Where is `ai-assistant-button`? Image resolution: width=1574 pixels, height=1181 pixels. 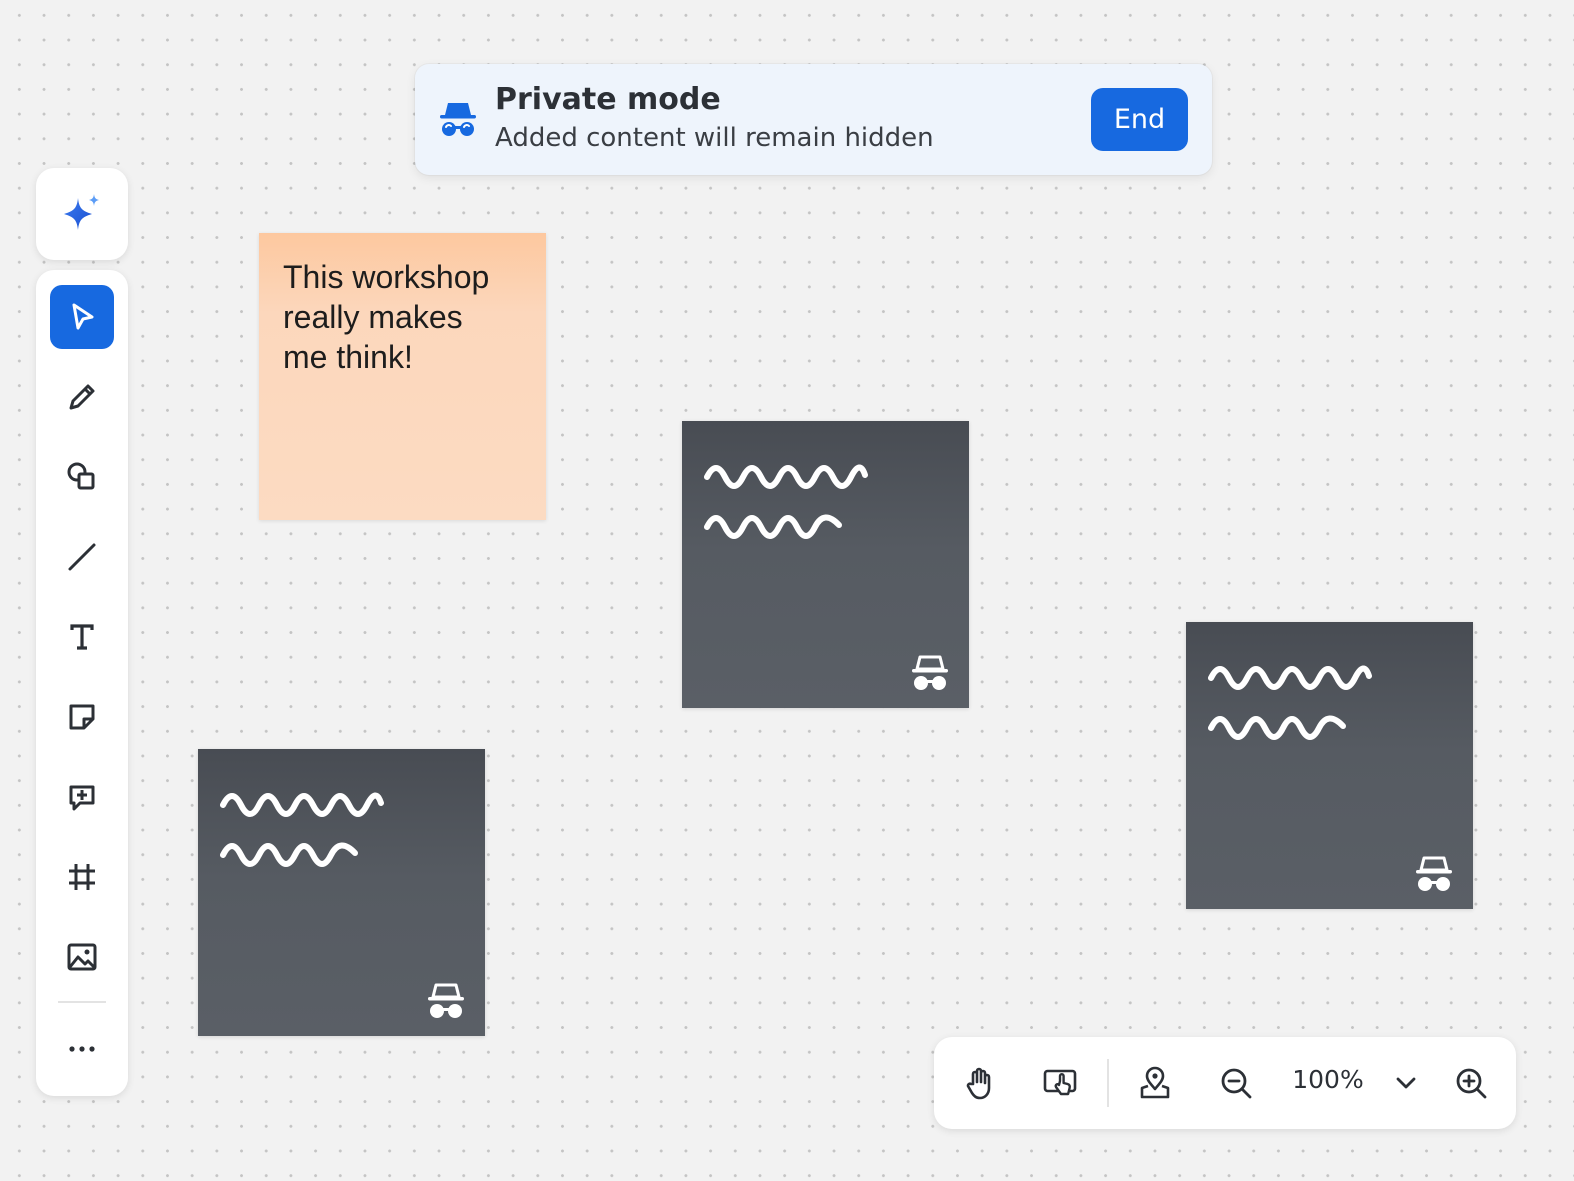
ai-assistant-button is located at coordinates (82, 214).